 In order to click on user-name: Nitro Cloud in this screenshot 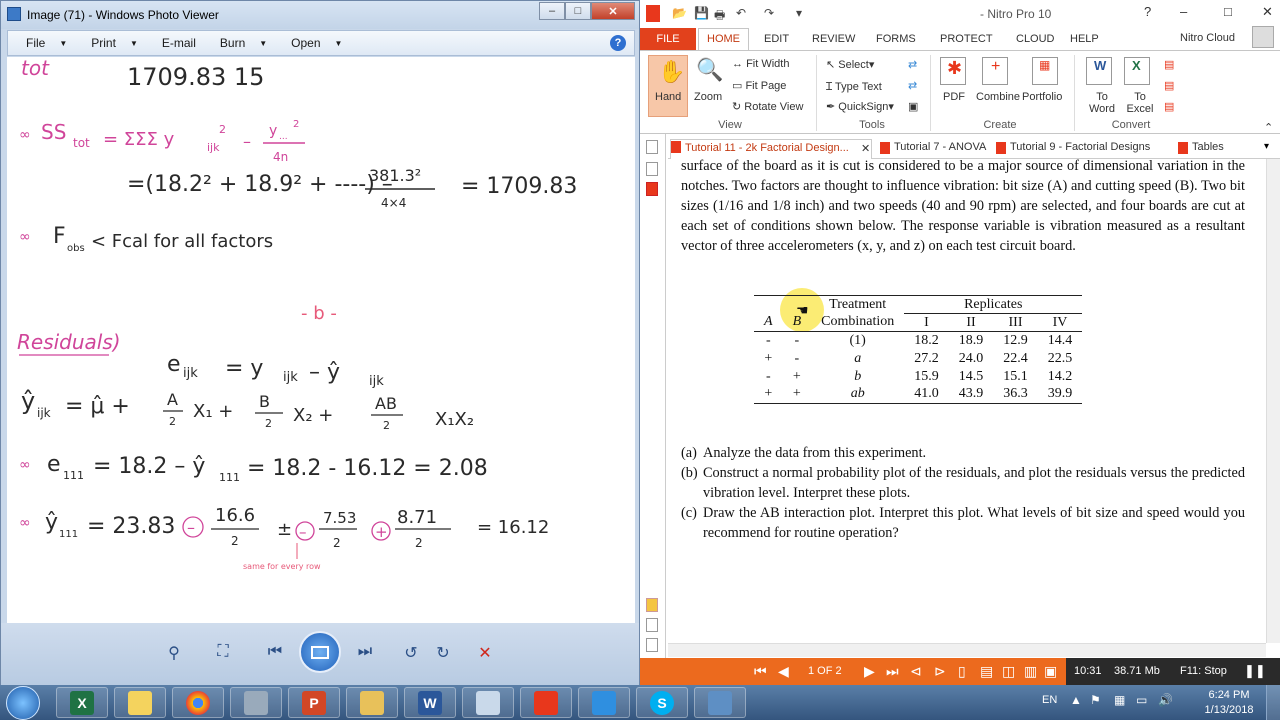, I will do `click(1207, 38)`.